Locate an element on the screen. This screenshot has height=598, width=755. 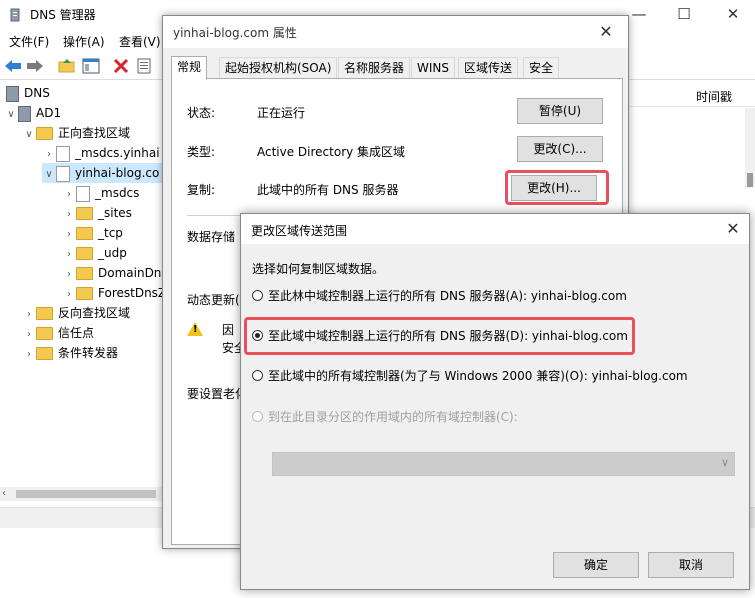
tree-item-forestdns: › ForestDnsZ is located at coordinates (114, 293).